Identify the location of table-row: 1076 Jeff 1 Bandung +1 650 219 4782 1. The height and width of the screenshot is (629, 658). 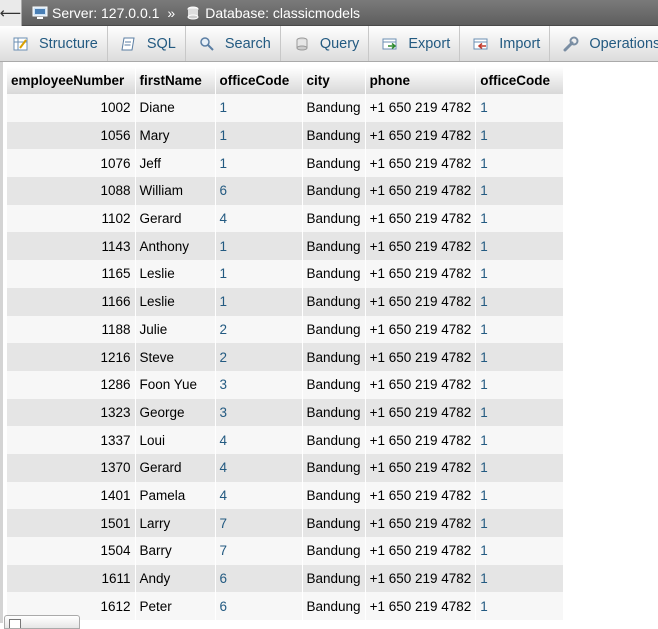
(286, 163).